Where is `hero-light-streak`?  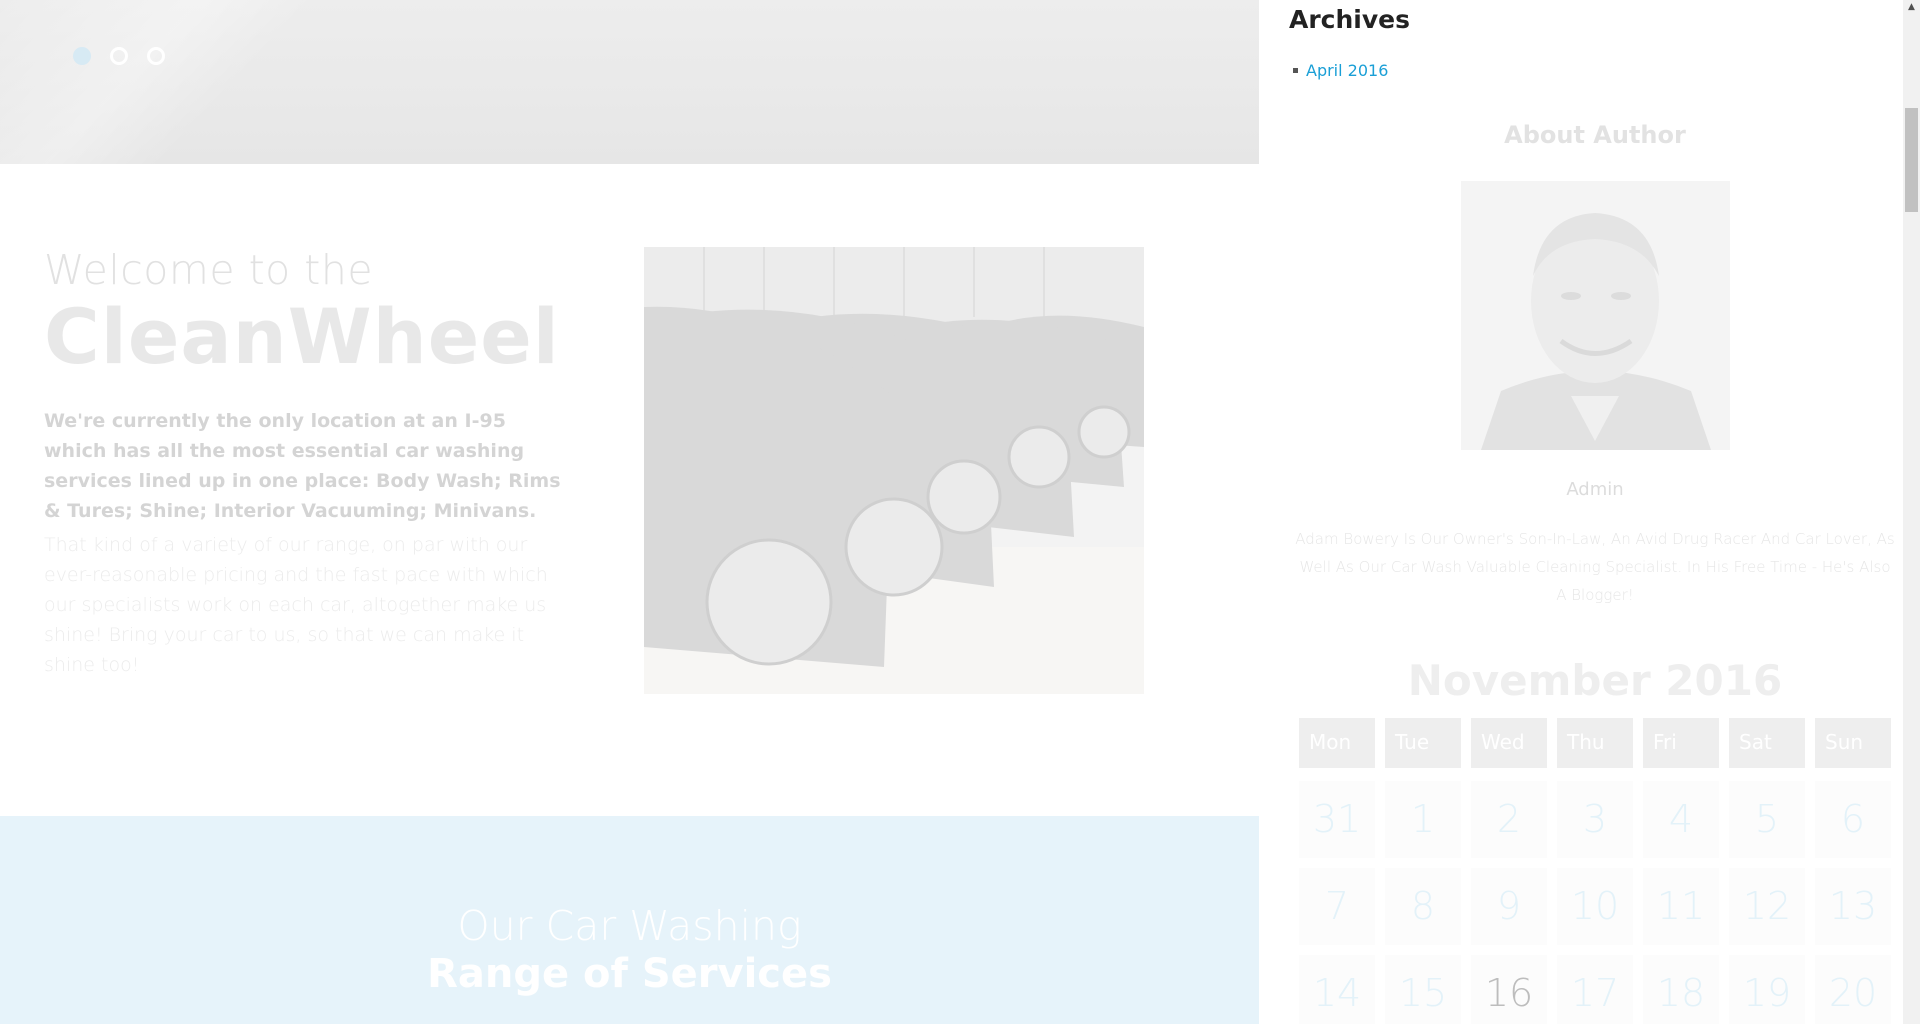 hero-light-streak is located at coordinates (168, 82).